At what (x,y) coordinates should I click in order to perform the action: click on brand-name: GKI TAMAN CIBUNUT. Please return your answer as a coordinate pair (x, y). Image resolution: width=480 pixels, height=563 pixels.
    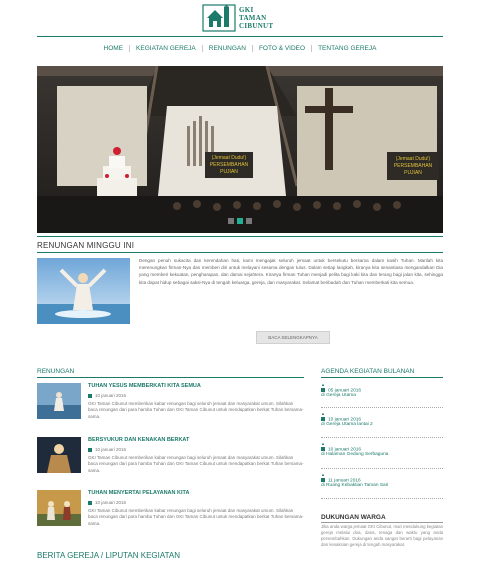
    Looking at the image, I should click on (256, 18).